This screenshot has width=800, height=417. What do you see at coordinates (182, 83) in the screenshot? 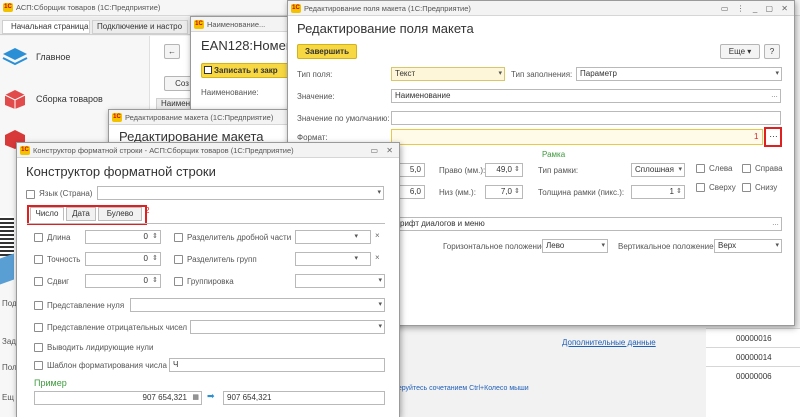
I see `create-button-label: Соз` at bounding box center [182, 83].